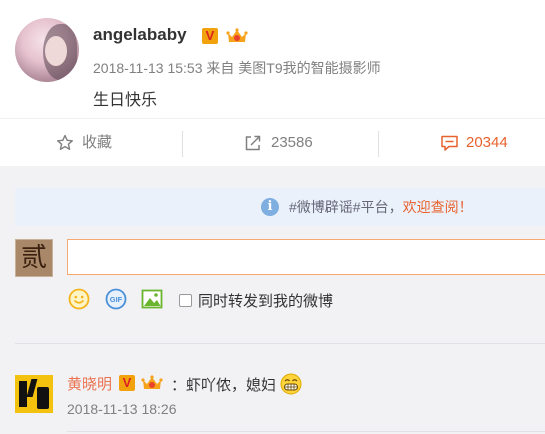 The height and width of the screenshot is (434, 545). I want to click on avatar-face, so click(56, 51).